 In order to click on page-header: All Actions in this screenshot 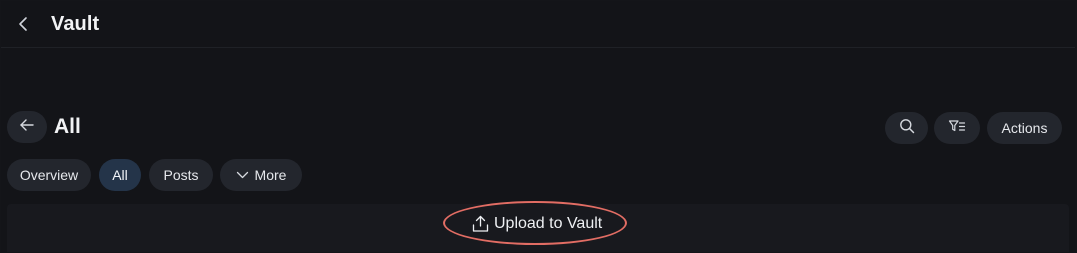, I will do `click(538, 128)`.